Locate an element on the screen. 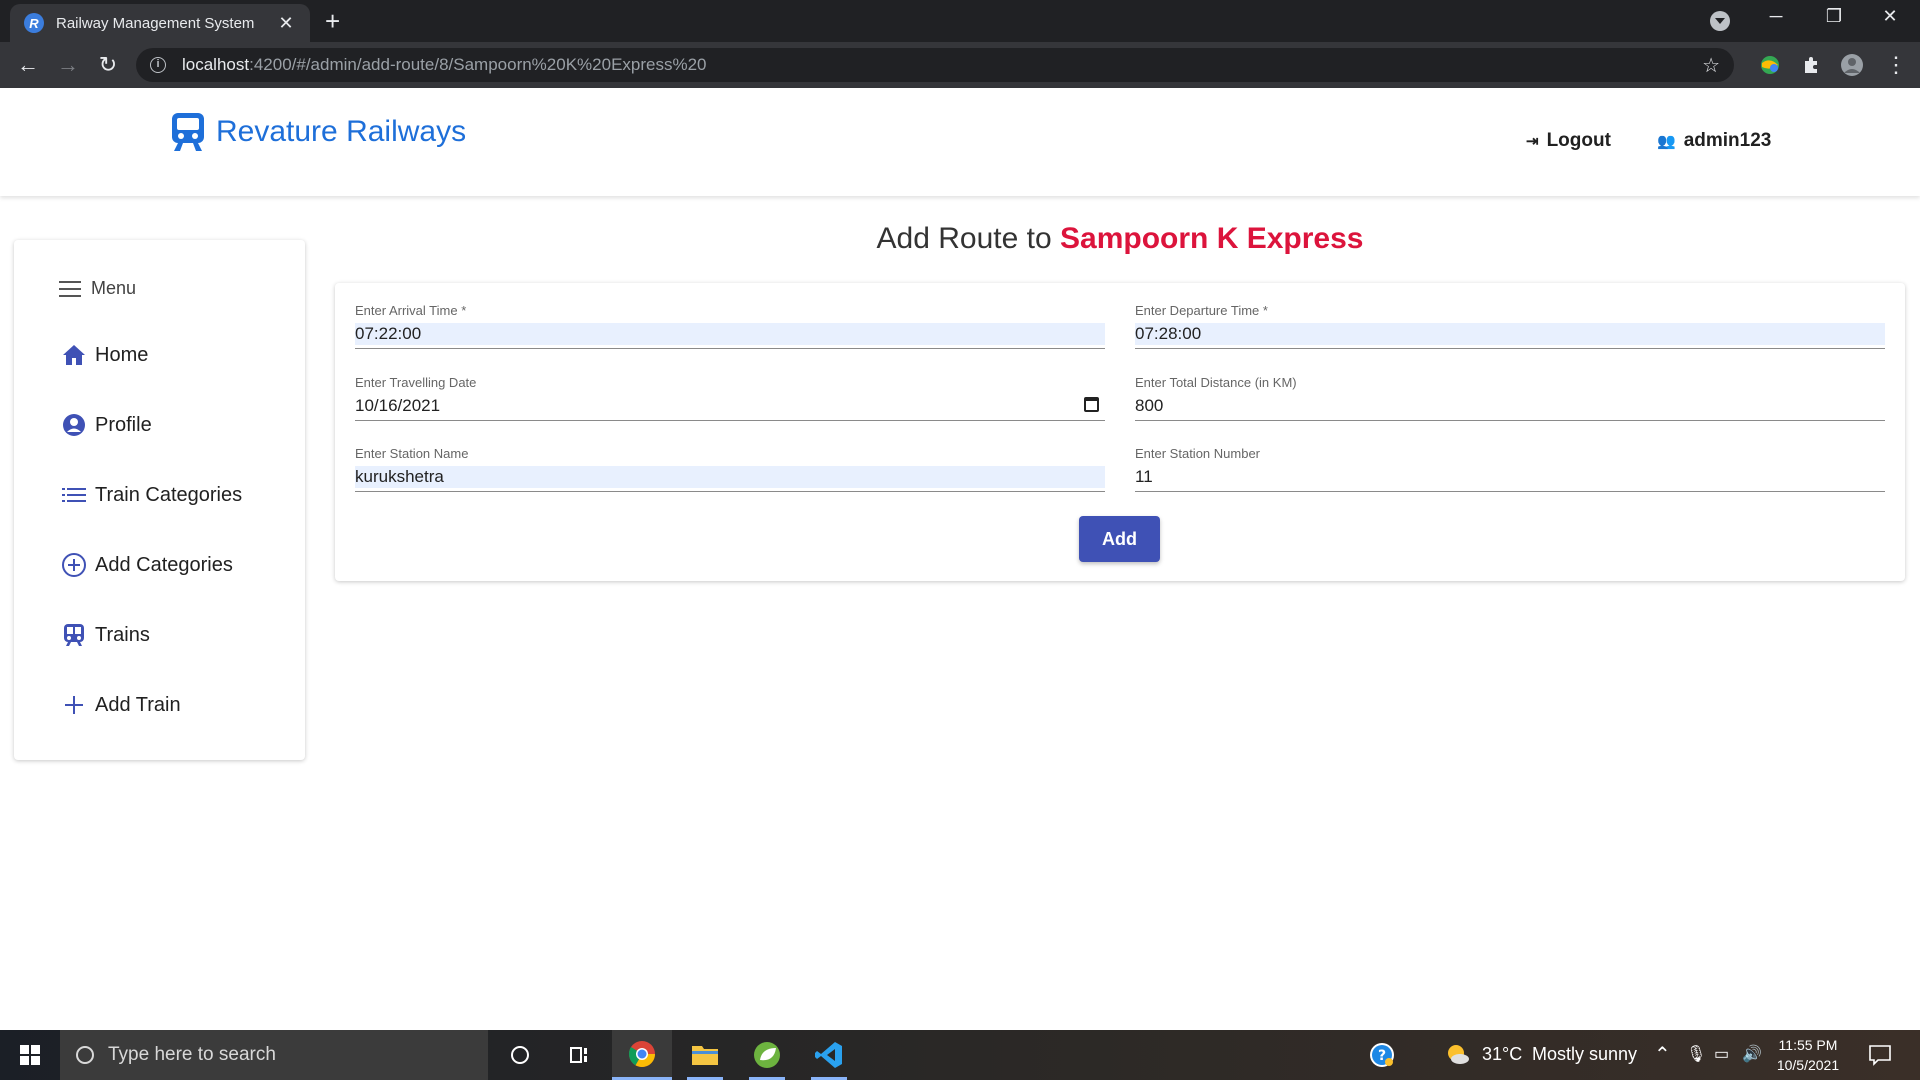  new-tab-button: + is located at coordinates (332, 21).